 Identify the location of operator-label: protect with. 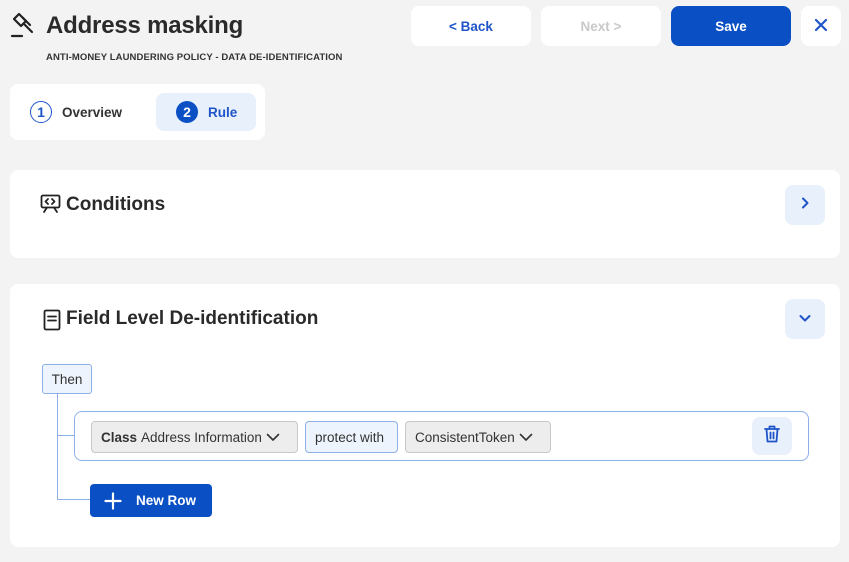
(351, 437).